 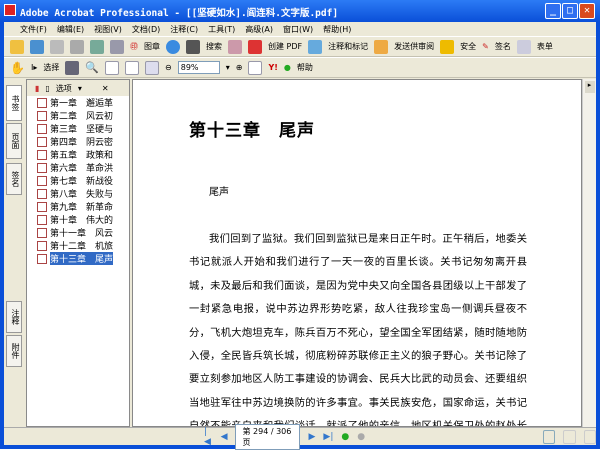 What do you see at coordinates (345, 437) in the screenshot?
I see `previous-view-icon: ●` at bounding box center [345, 437].